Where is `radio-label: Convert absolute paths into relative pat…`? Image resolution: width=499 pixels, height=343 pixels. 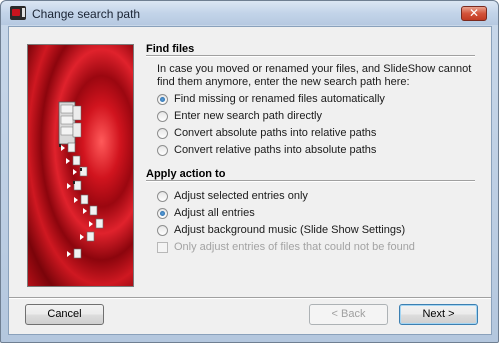 radio-label: Convert absolute paths into relative pat… is located at coordinates (275, 133).